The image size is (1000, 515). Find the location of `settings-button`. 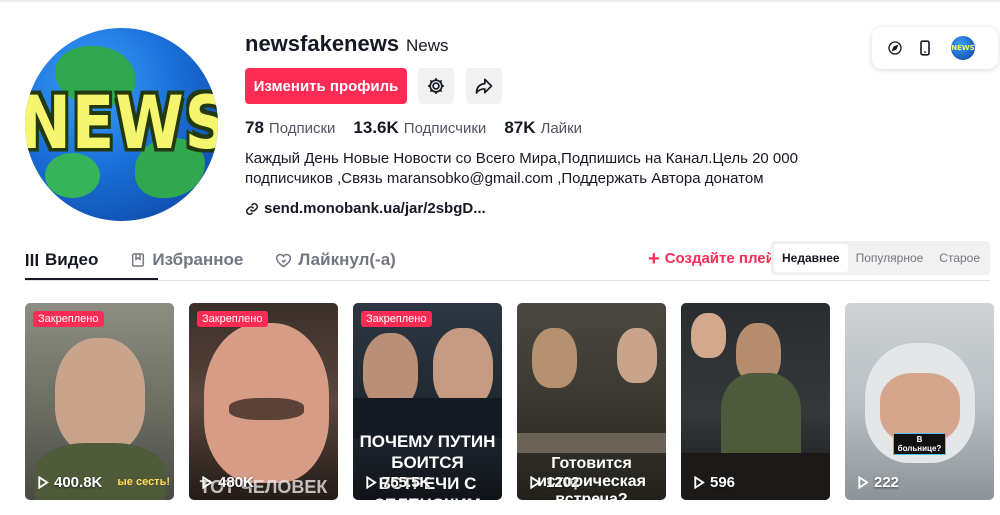

settings-button is located at coordinates (436, 86).